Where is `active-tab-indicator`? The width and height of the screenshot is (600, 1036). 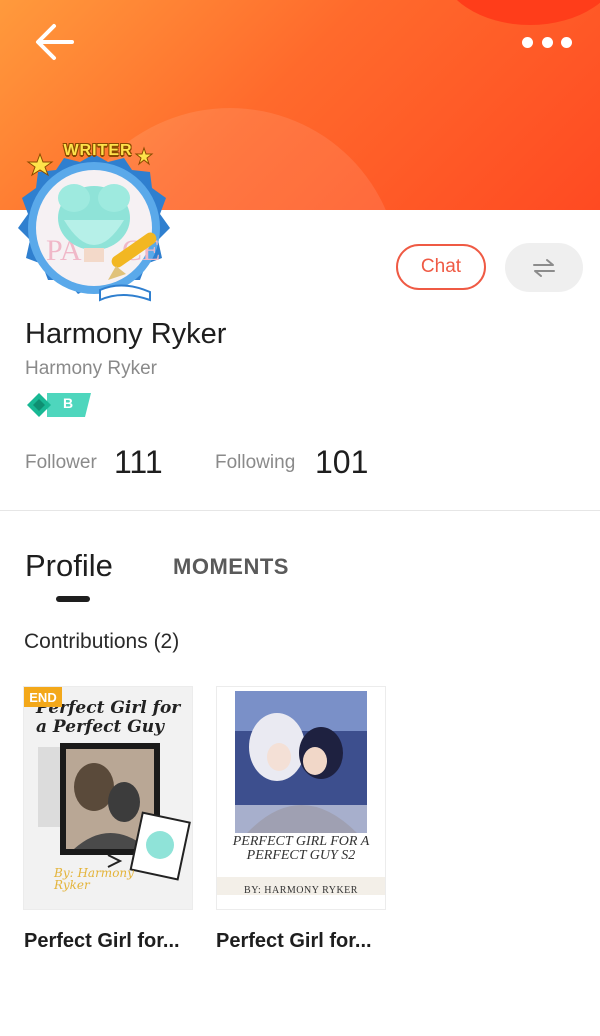 active-tab-indicator is located at coordinates (73, 599).